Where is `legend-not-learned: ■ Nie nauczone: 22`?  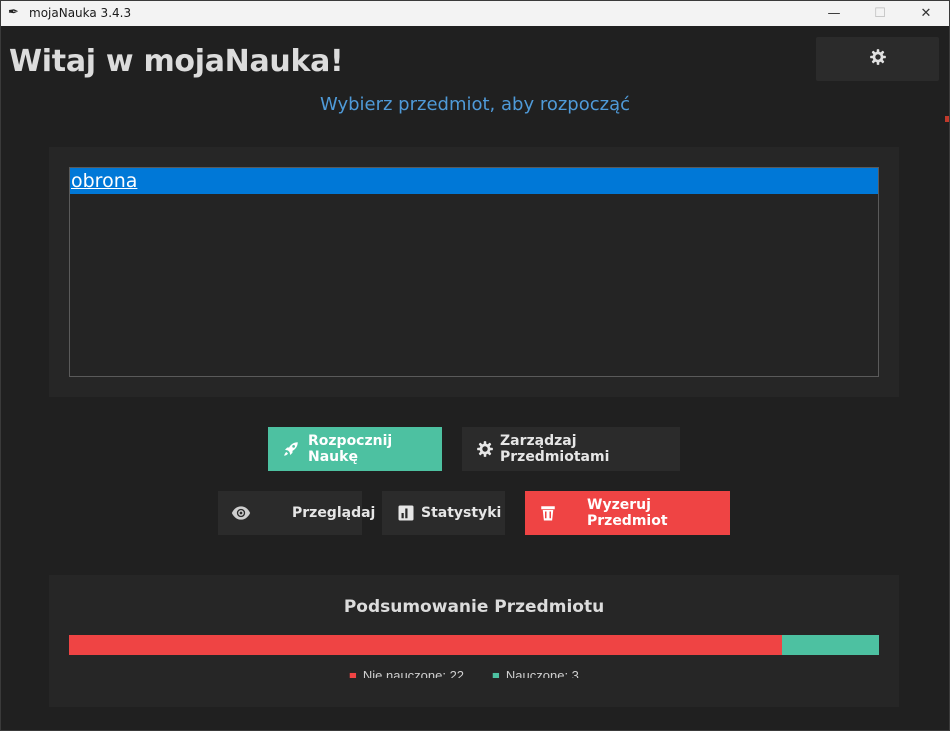 legend-not-learned: ■ Nie nauczone: 22 is located at coordinates (406, 673).